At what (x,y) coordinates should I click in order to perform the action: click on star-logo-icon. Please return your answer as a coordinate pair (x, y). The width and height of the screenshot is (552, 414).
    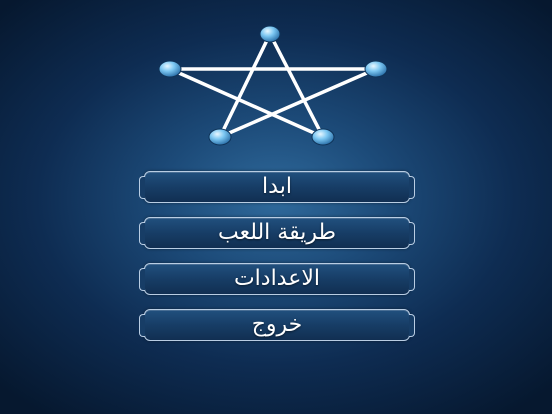
    Looking at the image, I should click on (273, 85).